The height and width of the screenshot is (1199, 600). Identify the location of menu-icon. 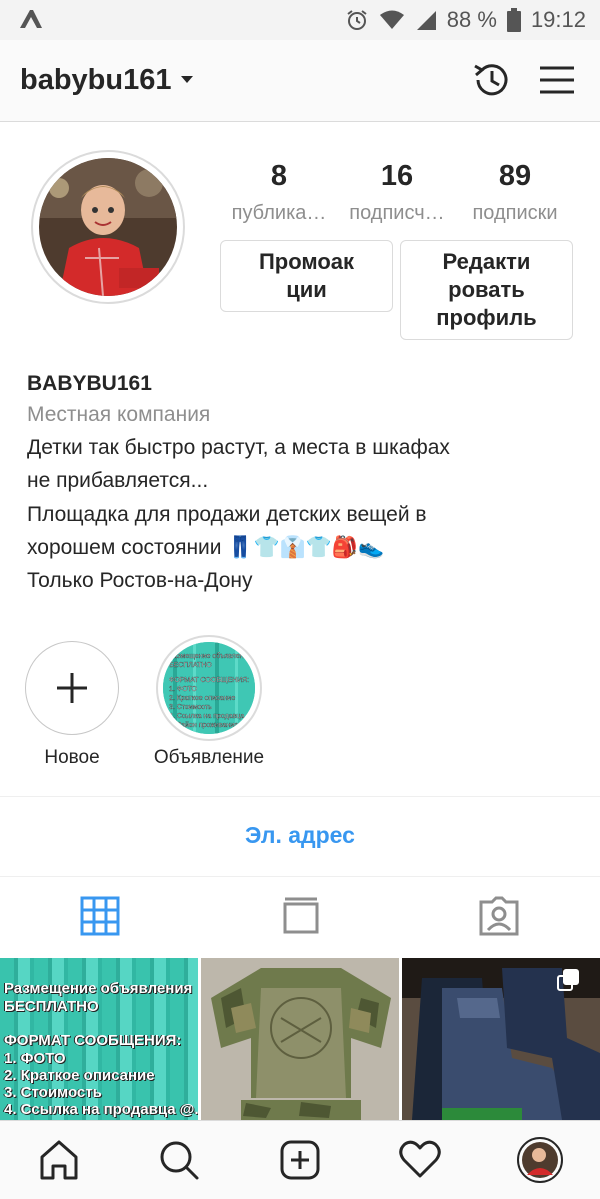
(557, 82).